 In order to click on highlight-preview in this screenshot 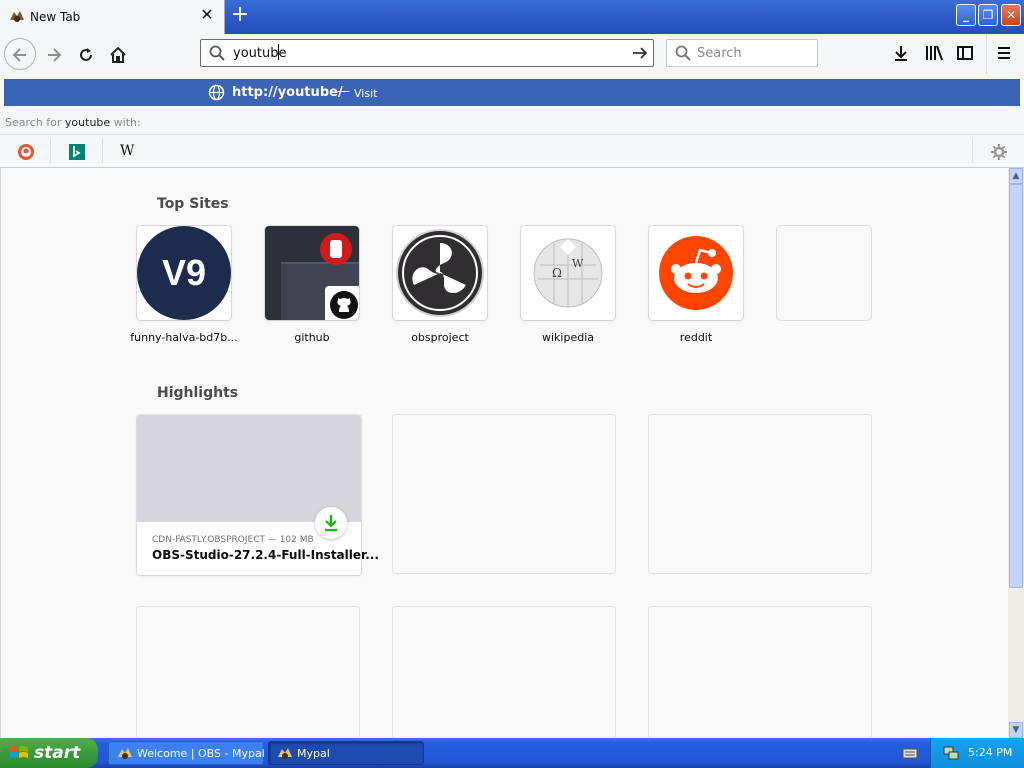, I will do `click(249, 468)`.